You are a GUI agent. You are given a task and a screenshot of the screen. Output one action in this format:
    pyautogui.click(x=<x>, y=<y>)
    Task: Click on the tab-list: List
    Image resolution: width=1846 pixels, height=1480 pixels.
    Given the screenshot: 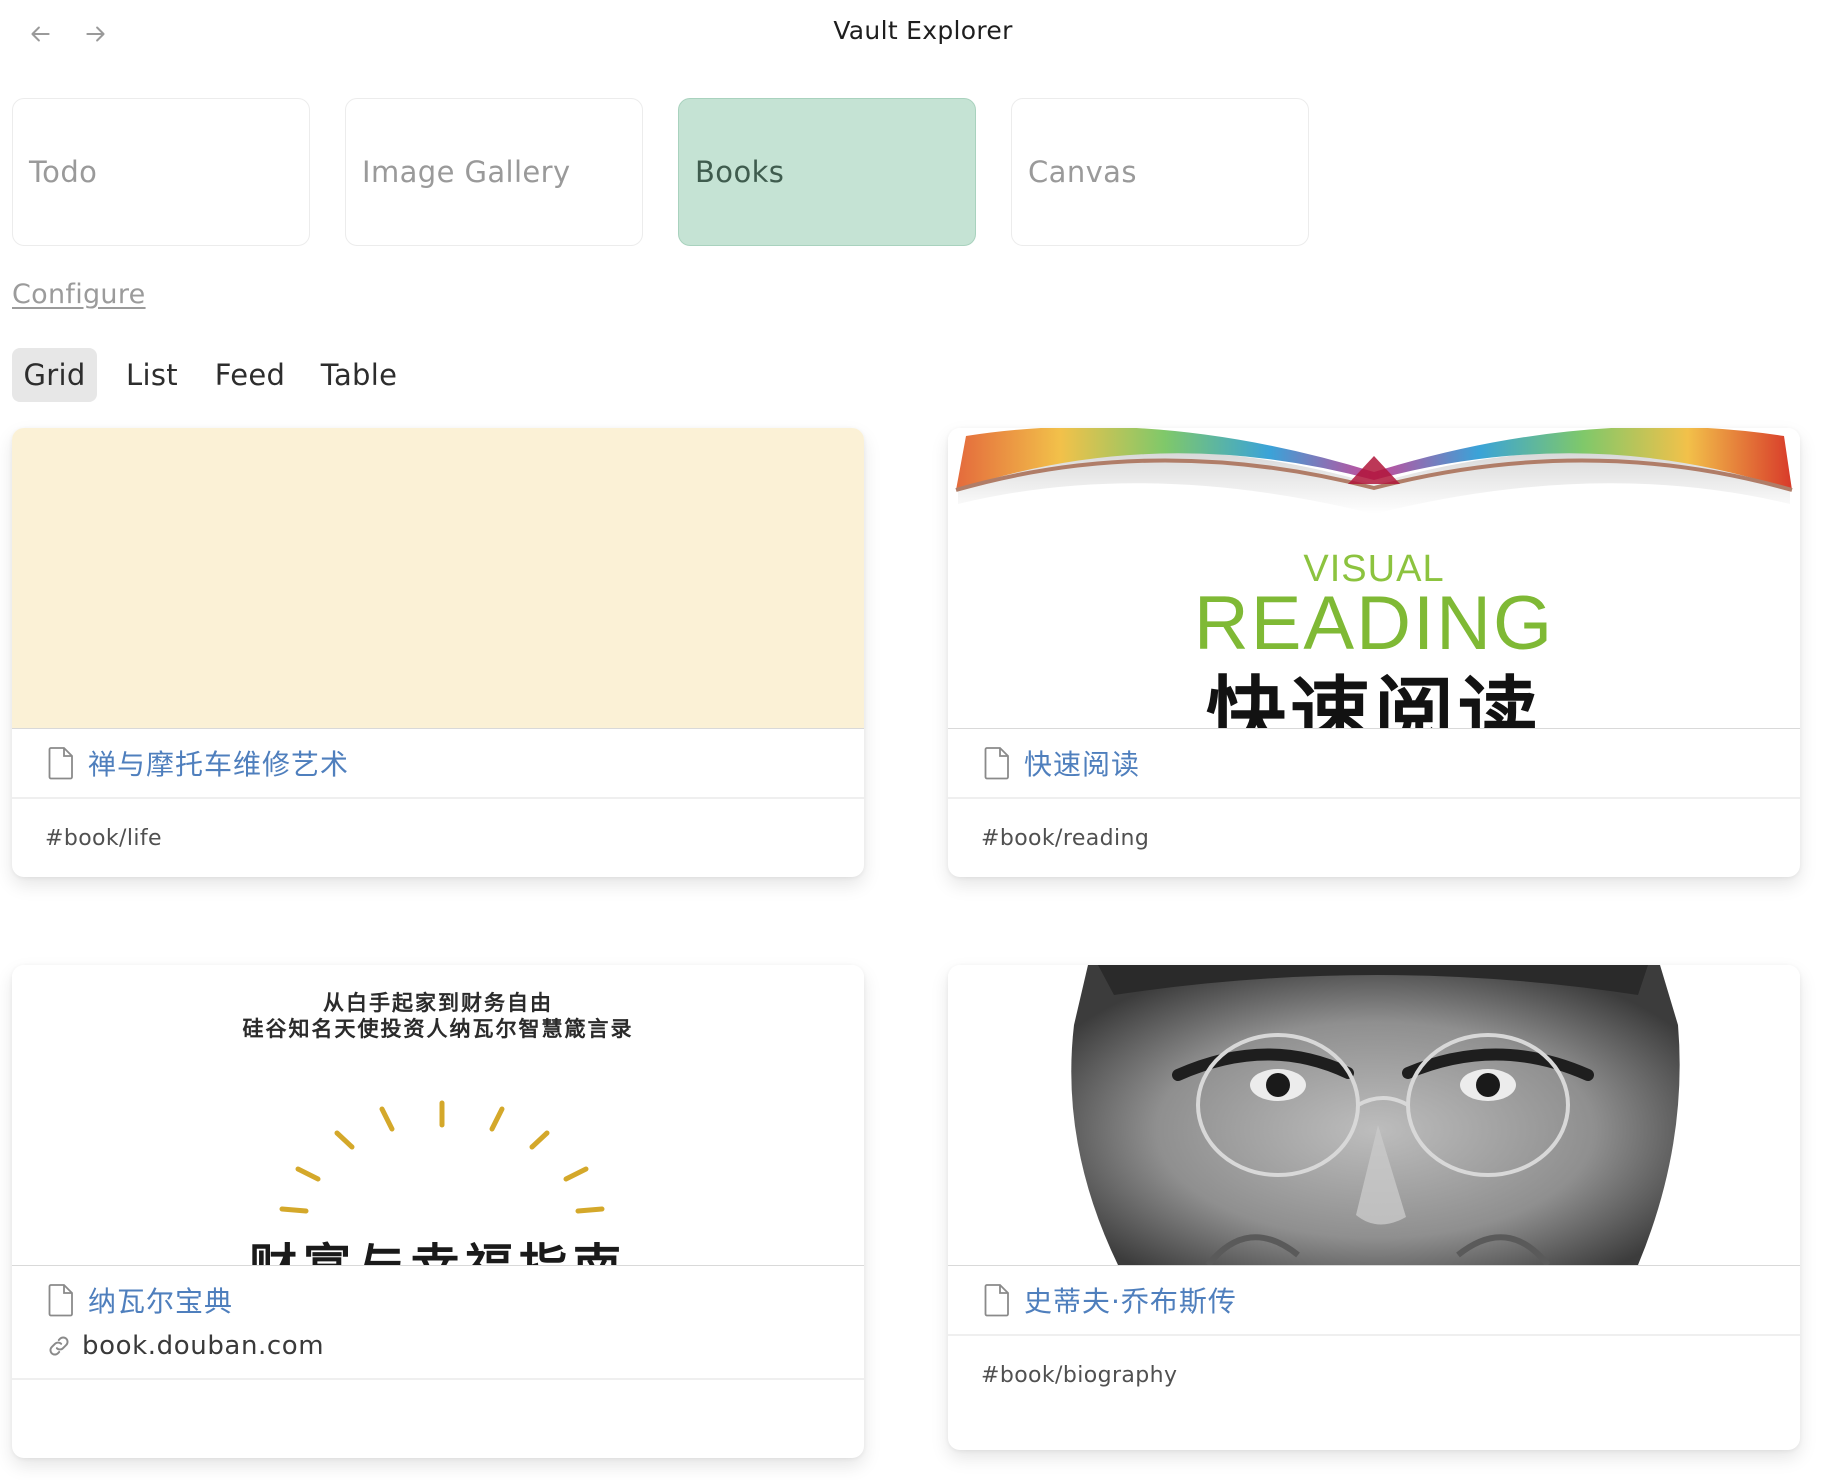 What is the action you would take?
    pyautogui.click(x=152, y=375)
    